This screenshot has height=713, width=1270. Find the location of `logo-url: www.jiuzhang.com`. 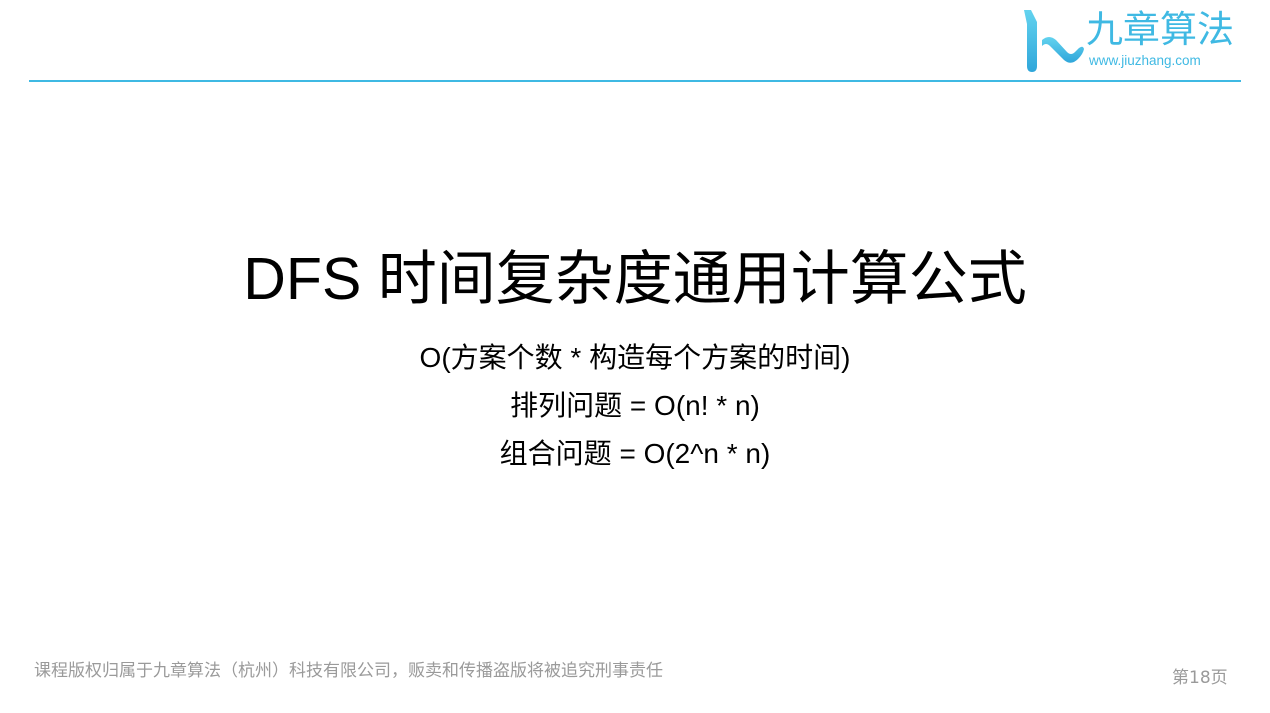

logo-url: www.jiuzhang.com is located at coordinates (1145, 60).